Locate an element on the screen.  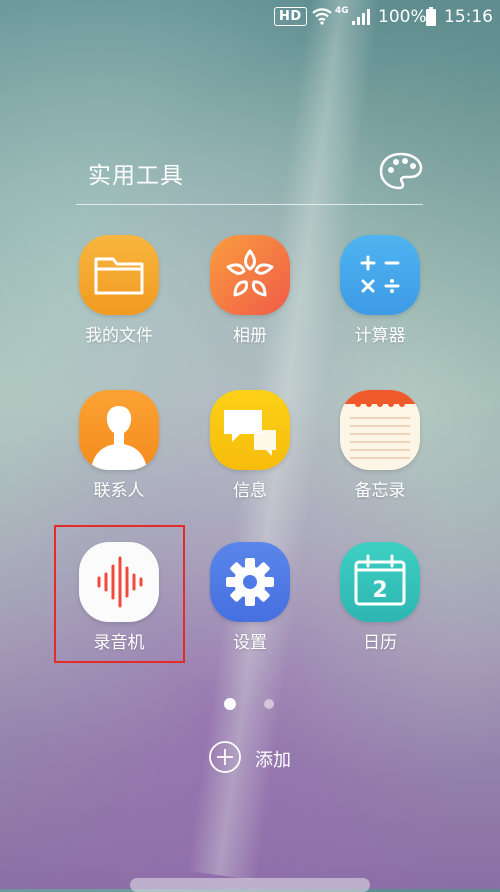
app-label: 信息 is located at coordinates (250, 491).